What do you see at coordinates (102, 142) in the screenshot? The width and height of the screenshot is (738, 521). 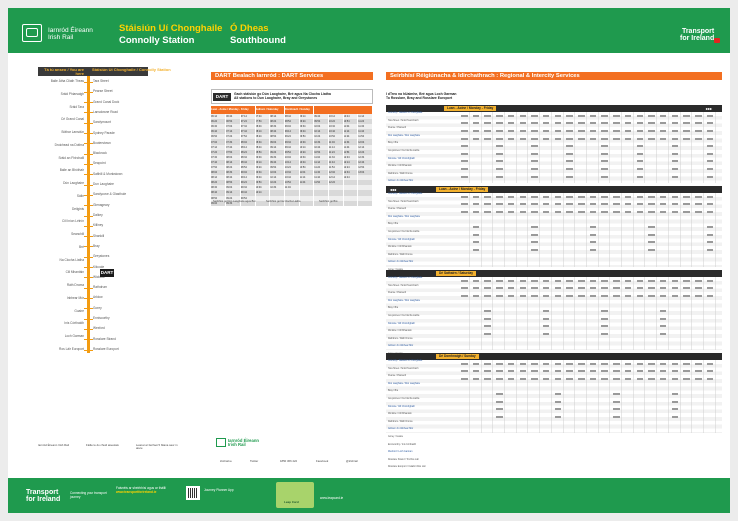 I see `route-stop-right: Booterstown` at bounding box center [102, 142].